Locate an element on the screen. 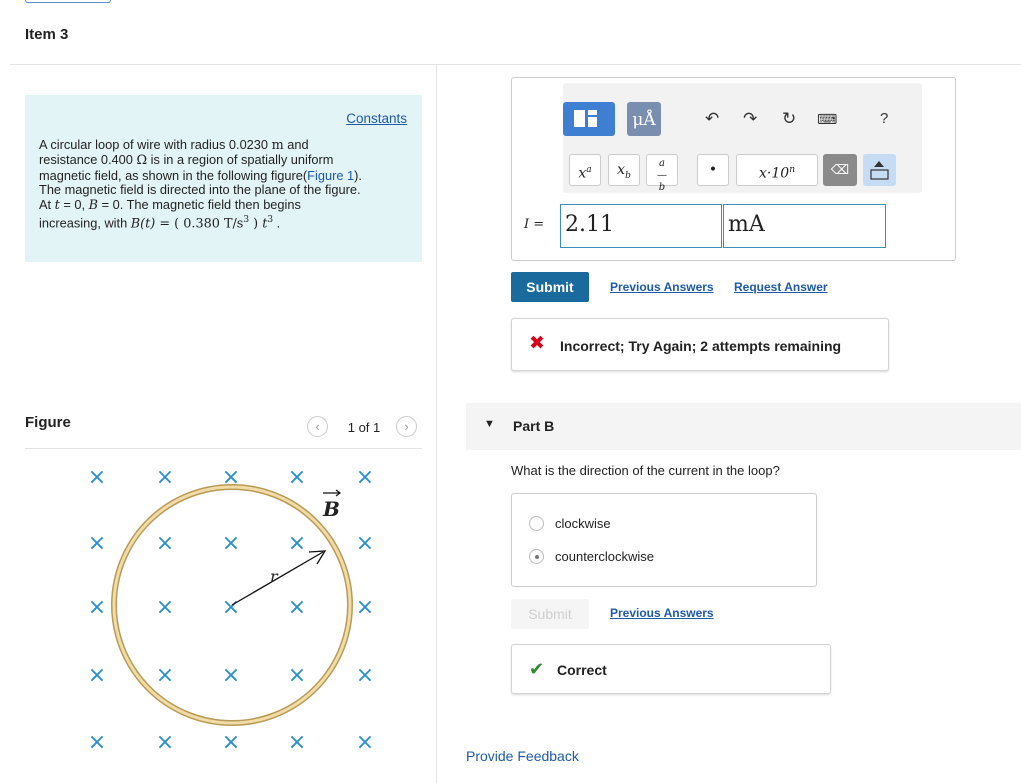  math-toolbar: μÅ ↶ ↷ ↻ ⌨ ? xa xb a — b • x·10n ⌫ is located at coordinates (742, 138).